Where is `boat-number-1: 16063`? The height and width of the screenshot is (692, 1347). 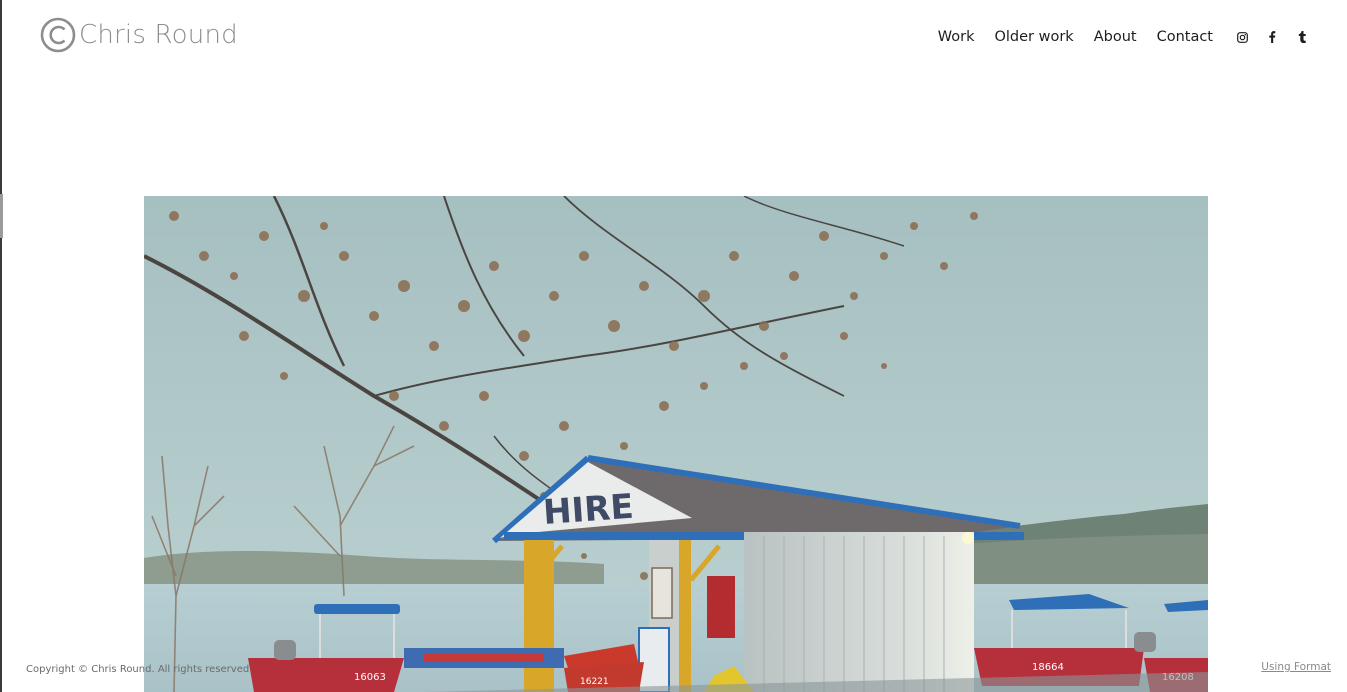 boat-number-1: 16063 is located at coordinates (370, 677).